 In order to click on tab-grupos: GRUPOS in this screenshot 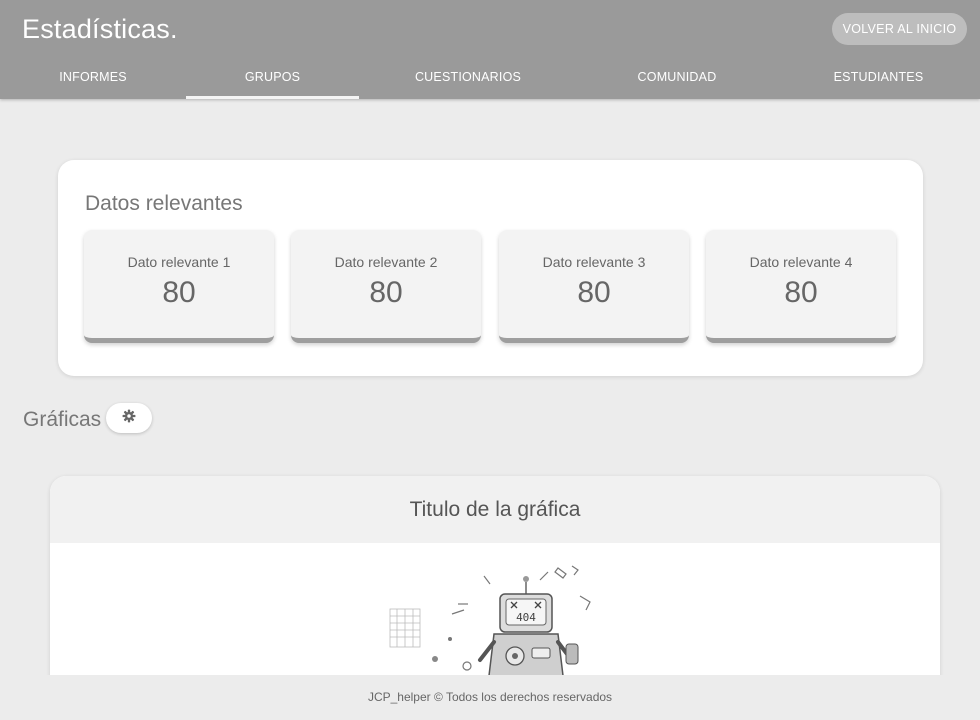, I will do `click(272, 79)`.